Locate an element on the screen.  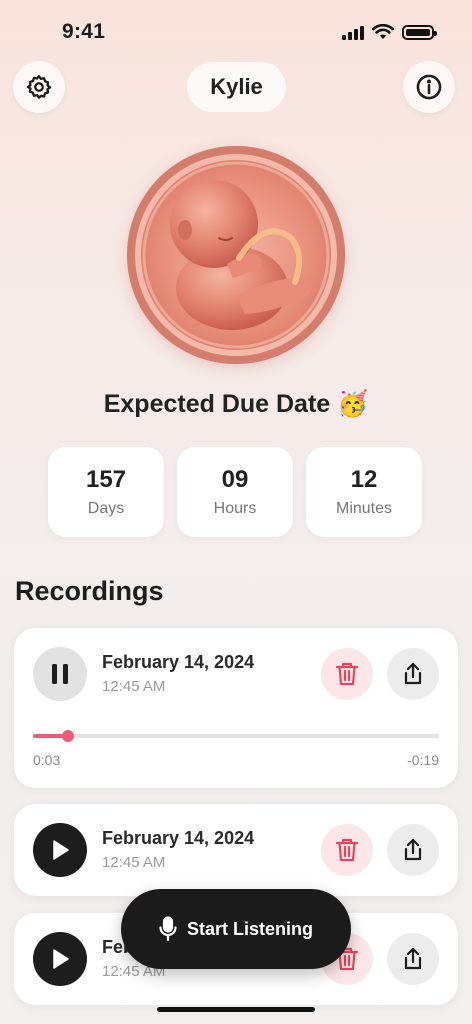
settings-button is located at coordinates (39, 87).